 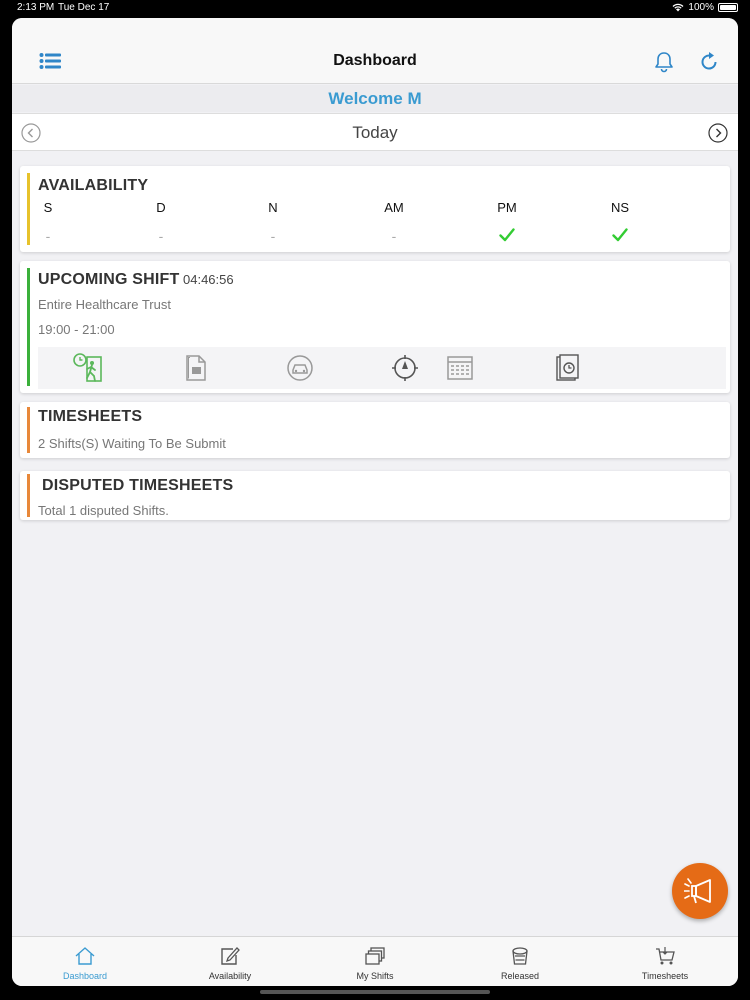 I want to click on refresh-icon, so click(x=709, y=61).